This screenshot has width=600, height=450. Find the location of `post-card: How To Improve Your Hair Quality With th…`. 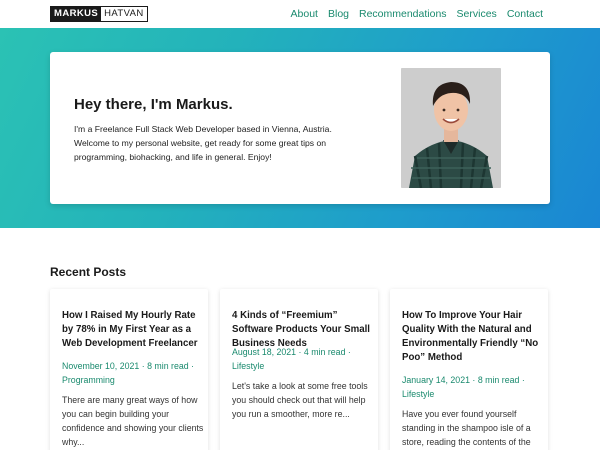

post-card: How To Improve Your Hair Quality With th… is located at coordinates (469, 369).